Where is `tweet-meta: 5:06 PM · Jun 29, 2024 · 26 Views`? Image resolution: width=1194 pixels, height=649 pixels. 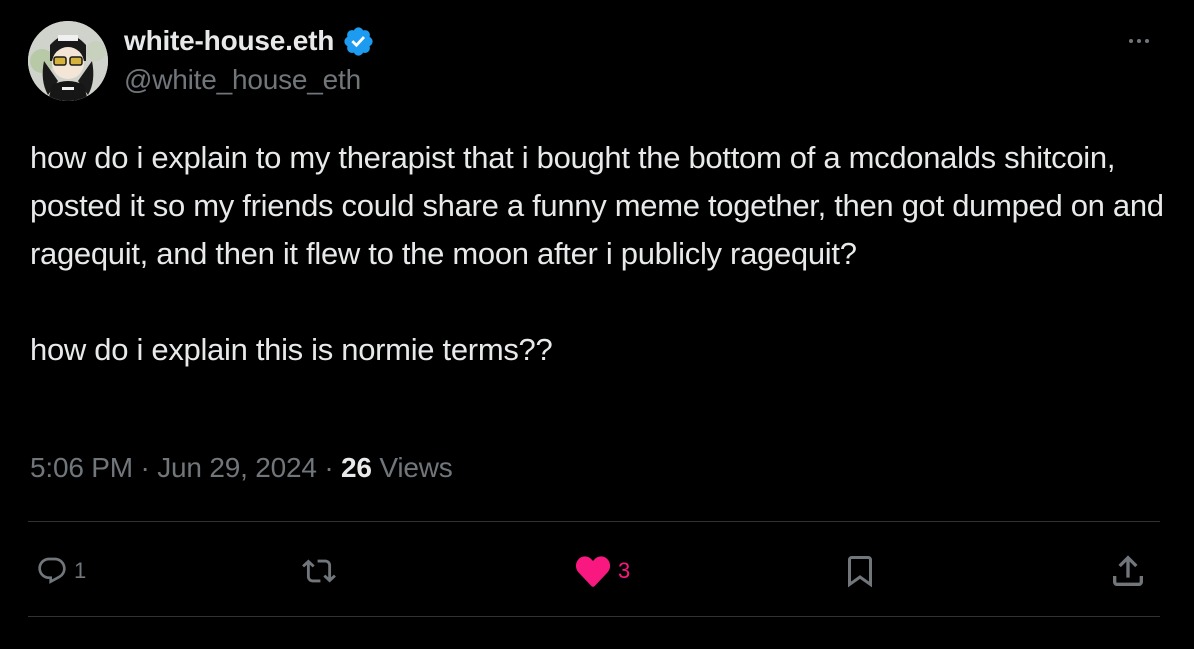 tweet-meta: 5:06 PM · Jun 29, 2024 · 26 Views is located at coordinates (241, 468).